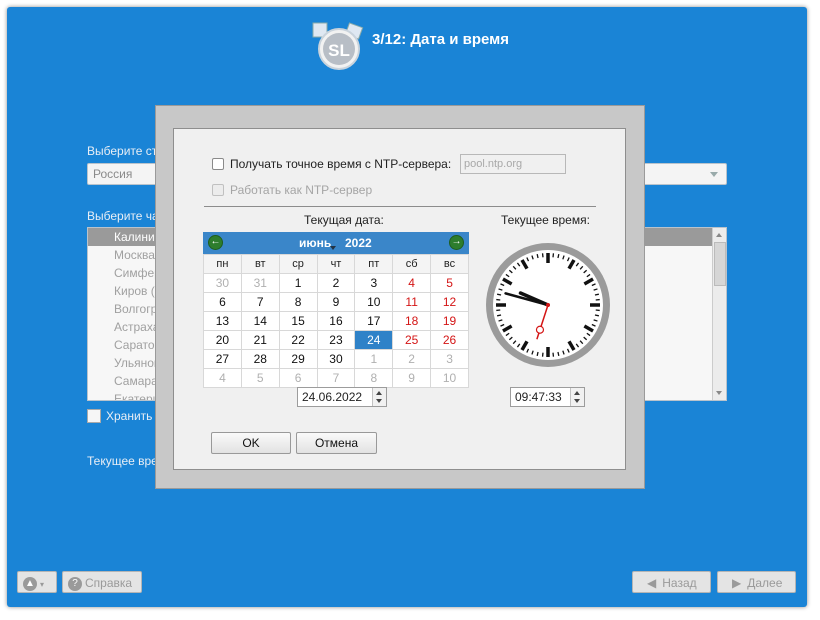 This screenshot has width=820, height=620. Describe the element at coordinates (125, 151) in the screenshot. I see `country-label: Выберите стр` at that location.